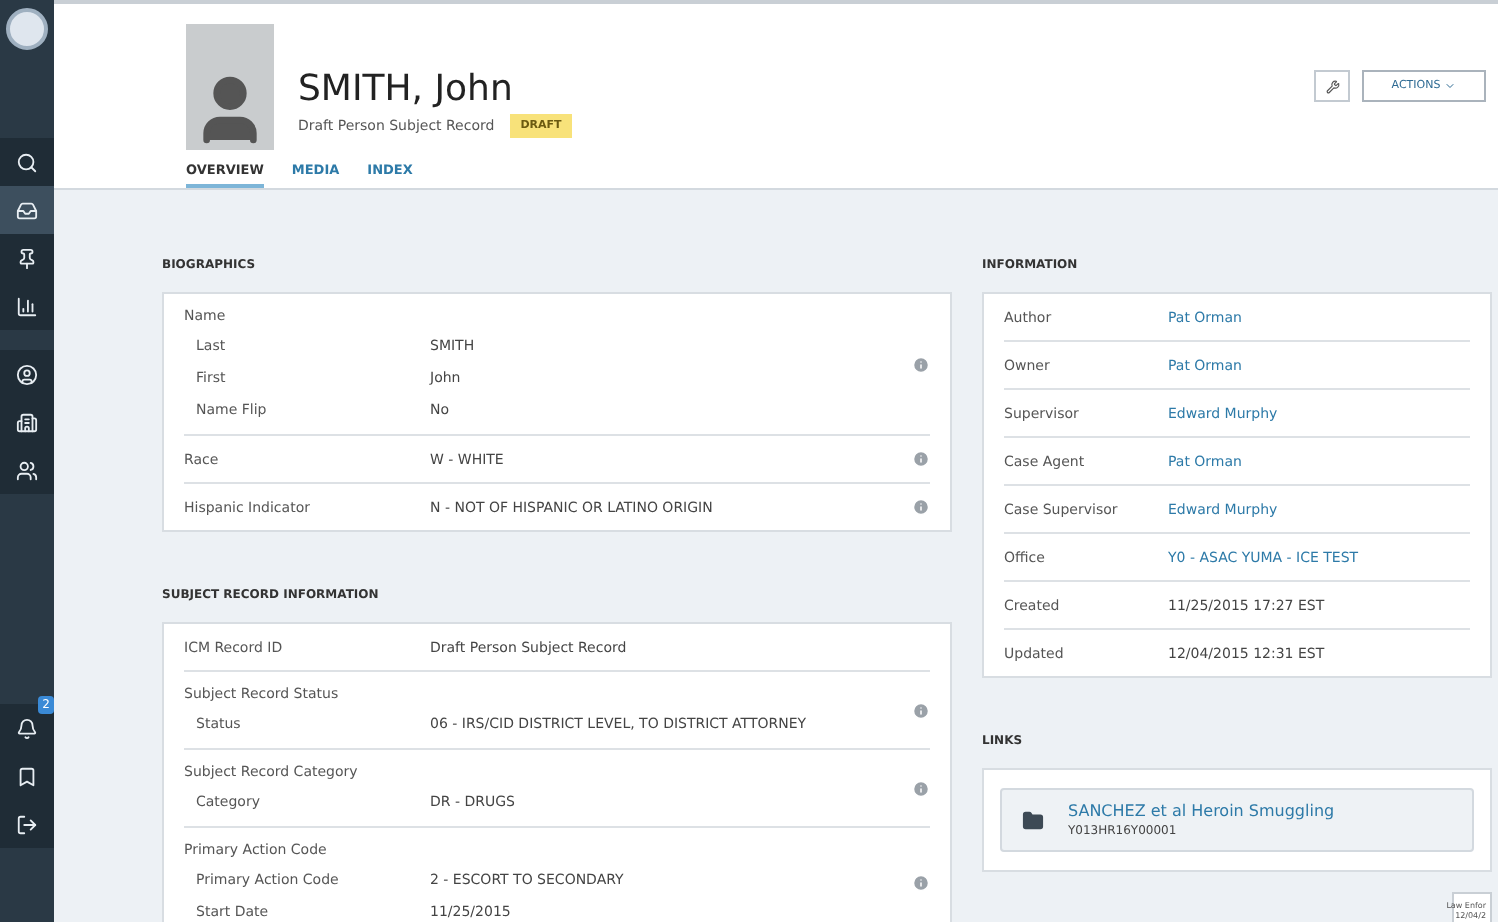 Image resolution: width=1498 pixels, height=922 pixels. I want to click on bookmark-icon, so click(27, 776).